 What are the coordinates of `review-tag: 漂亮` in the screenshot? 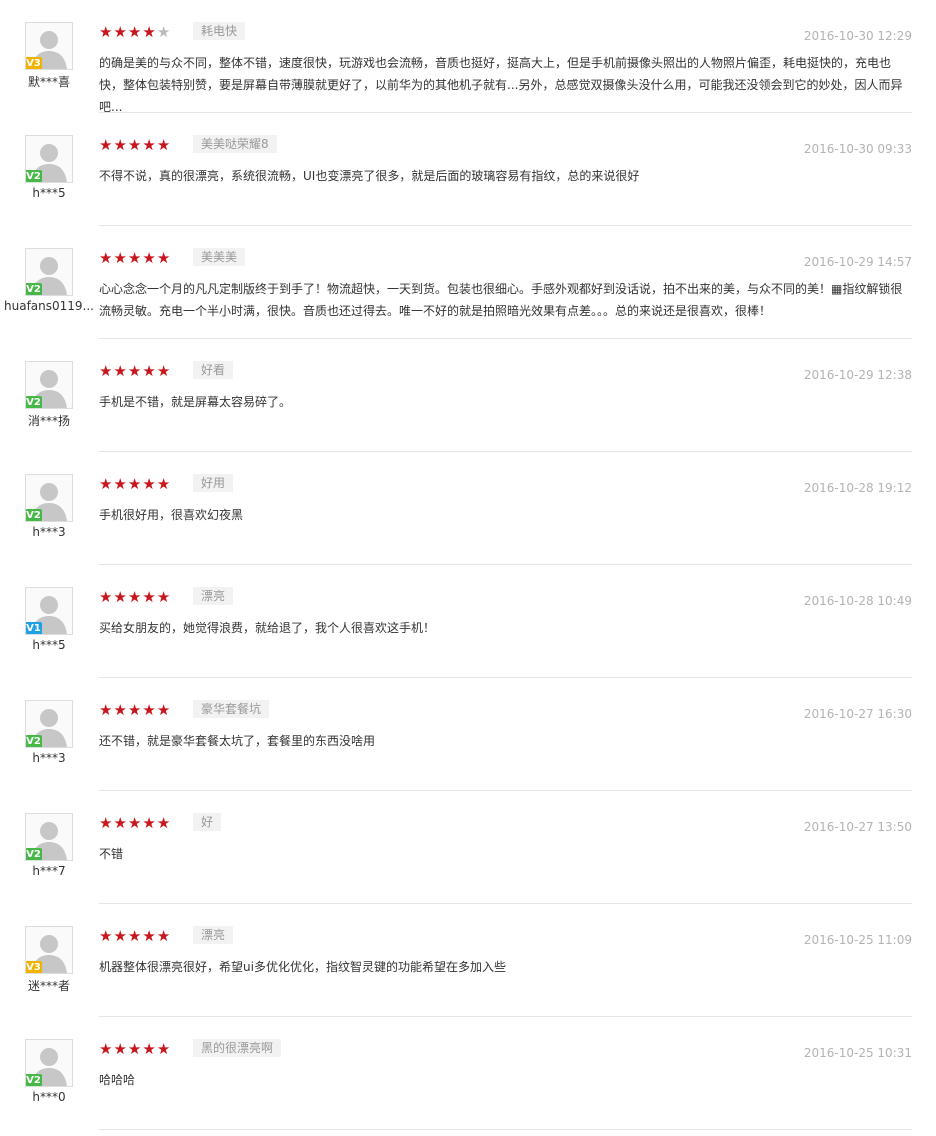 It's located at (213, 935).